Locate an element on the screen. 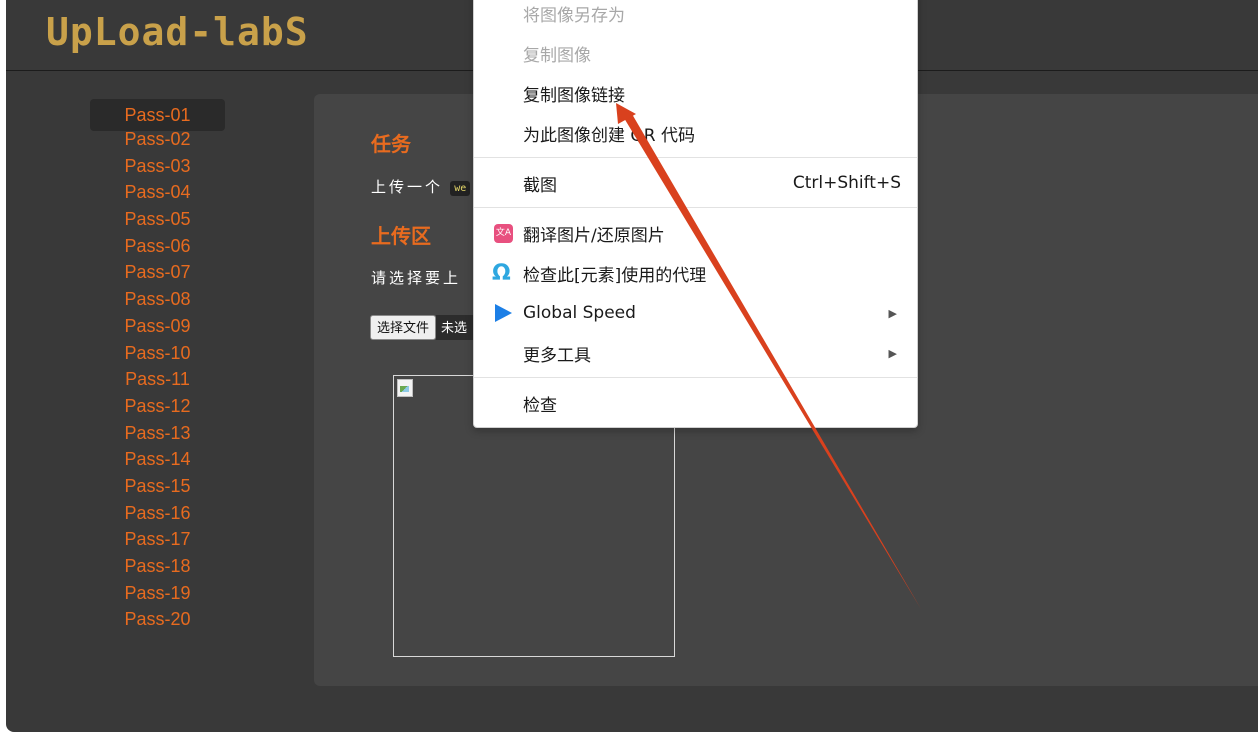 Image resolution: width=1258 pixels, height=732 pixels. site-logo: UpLoad-labS is located at coordinates (177, 32).